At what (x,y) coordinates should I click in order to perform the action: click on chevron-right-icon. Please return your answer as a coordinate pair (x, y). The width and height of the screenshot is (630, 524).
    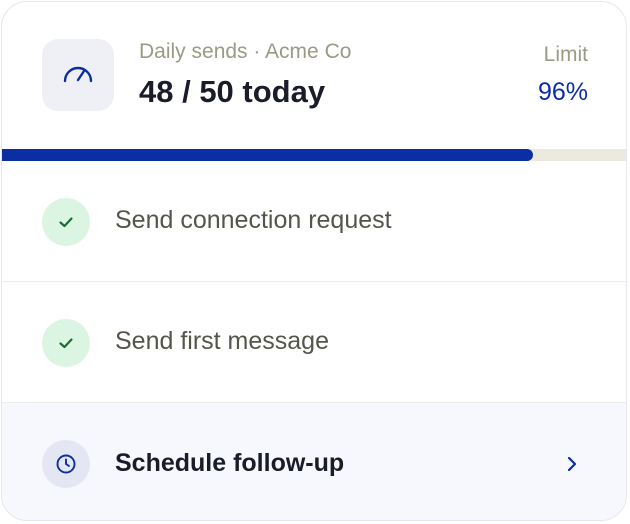
    Looking at the image, I should click on (572, 464).